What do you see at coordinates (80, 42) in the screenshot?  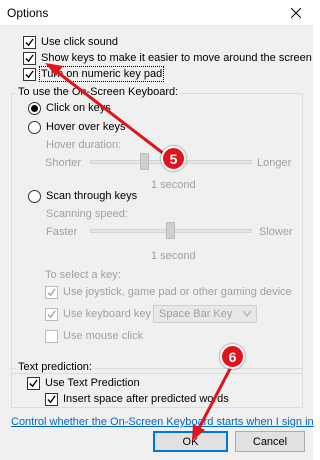 I see `click-sound-label: Use click sound` at bounding box center [80, 42].